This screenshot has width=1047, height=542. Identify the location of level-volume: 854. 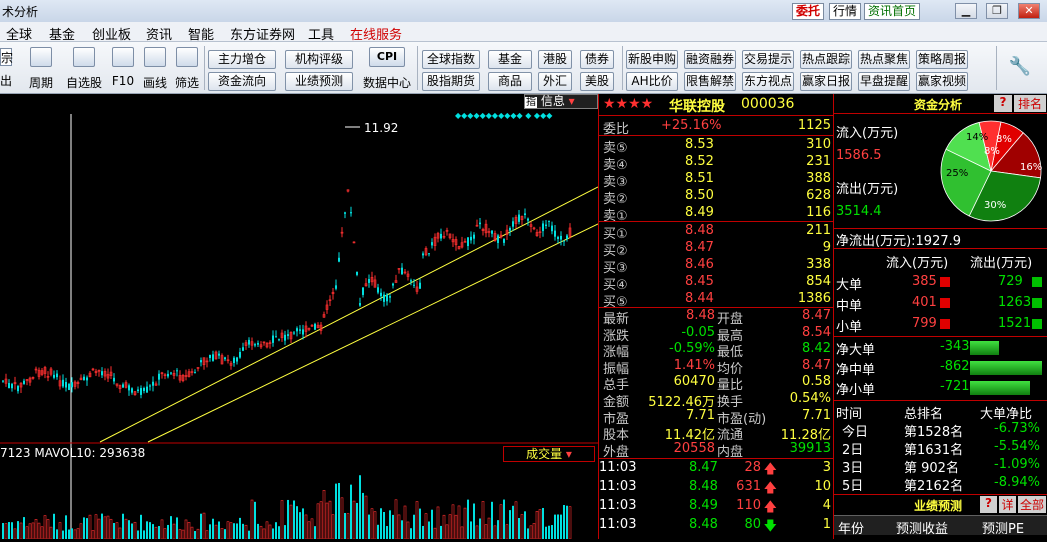
(818, 281).